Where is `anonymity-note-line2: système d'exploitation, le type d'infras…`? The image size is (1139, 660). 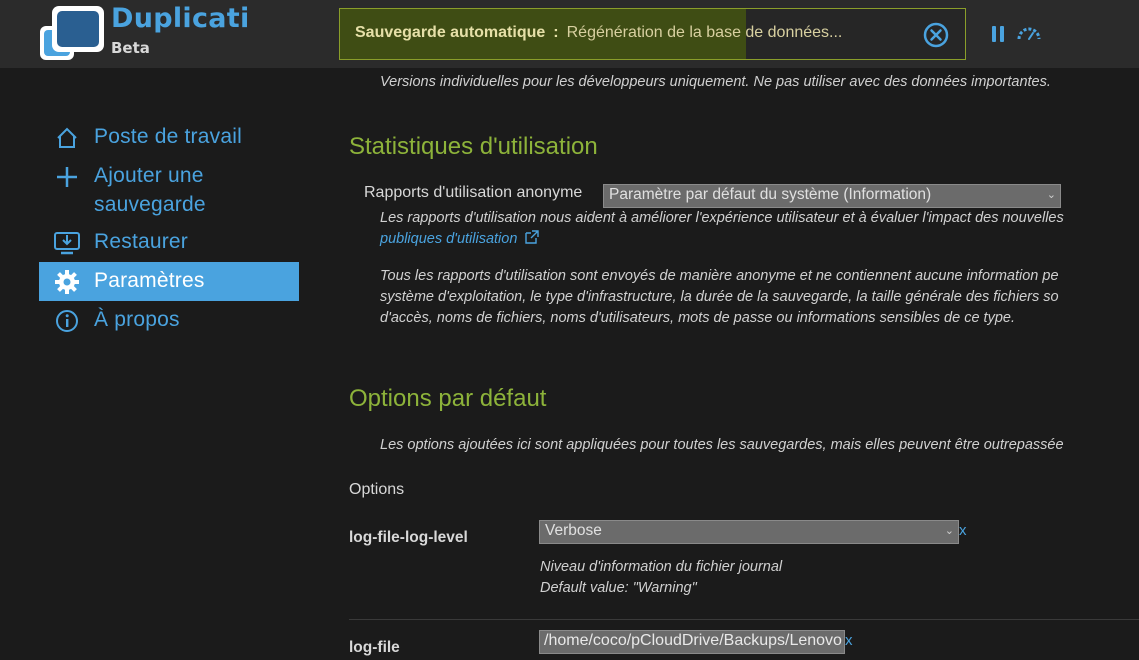
anonymity-note-line2: système d'exploitation, le type d'infras… is located at coordinates (719, 297).